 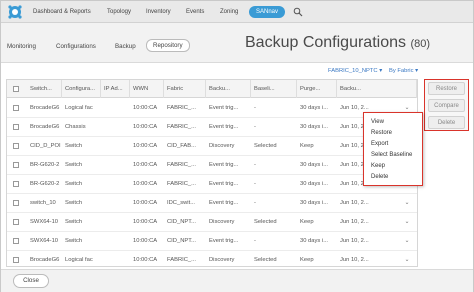 I want to click on nav-inventory: Inventory, so click(x=158, y=12).